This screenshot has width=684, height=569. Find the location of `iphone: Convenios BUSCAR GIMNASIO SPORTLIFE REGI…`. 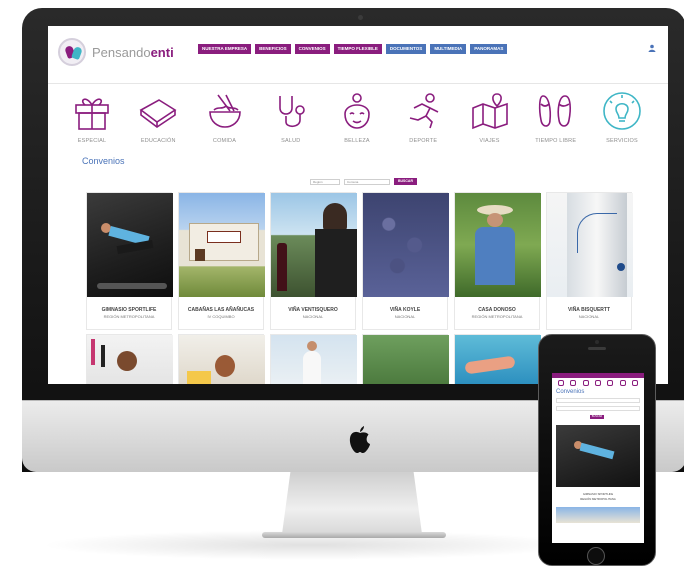

iphone: Convenios BUSCAR GIMNASIO SPORTLIFE REGI… is located at coordinates (597, 450).